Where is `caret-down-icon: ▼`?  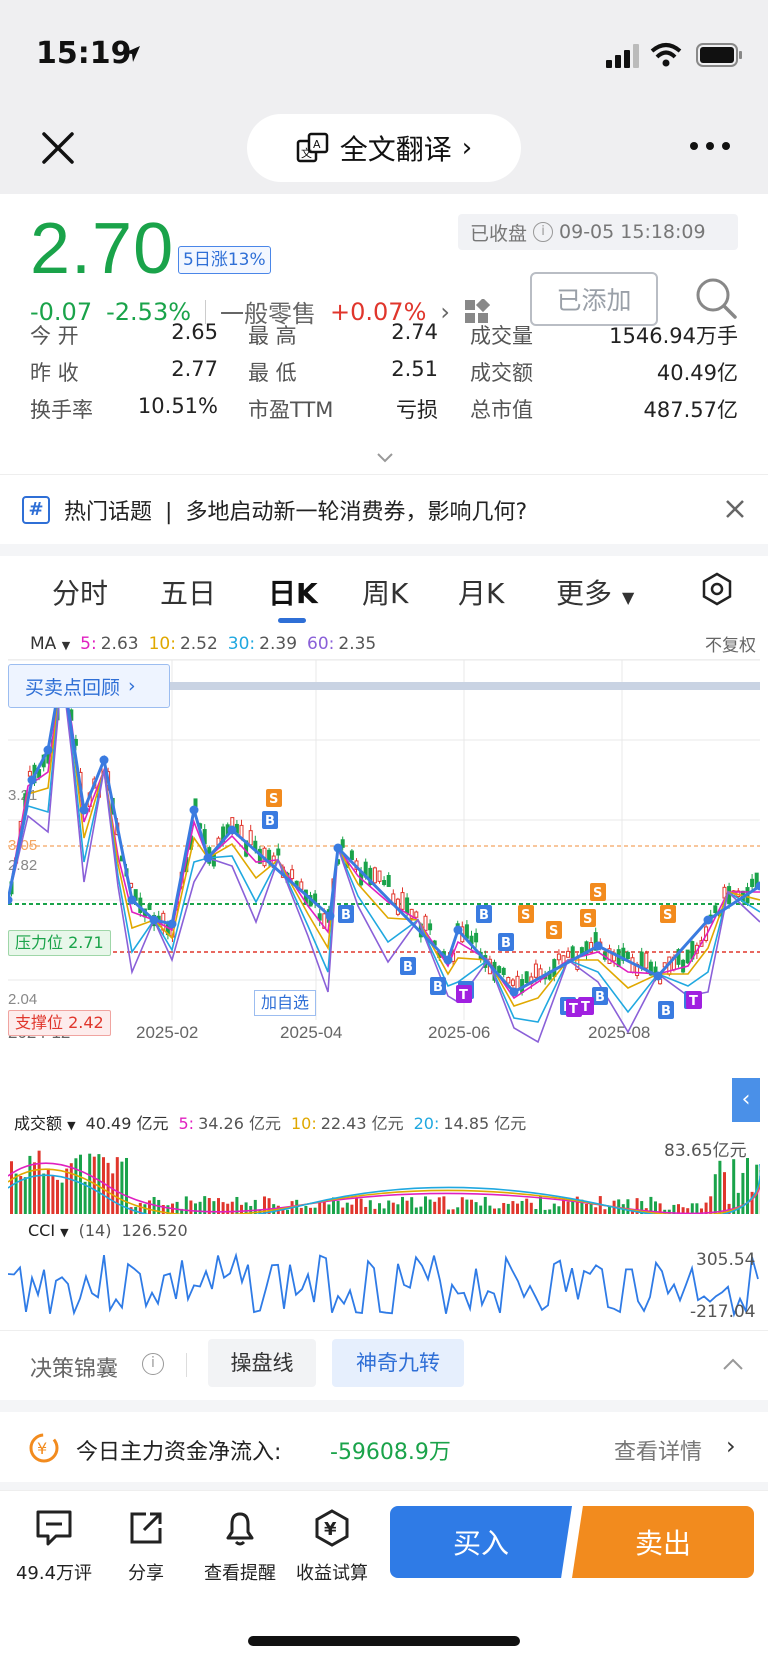 caret-down-icon: ▼ is located at coordinates (628, 597).